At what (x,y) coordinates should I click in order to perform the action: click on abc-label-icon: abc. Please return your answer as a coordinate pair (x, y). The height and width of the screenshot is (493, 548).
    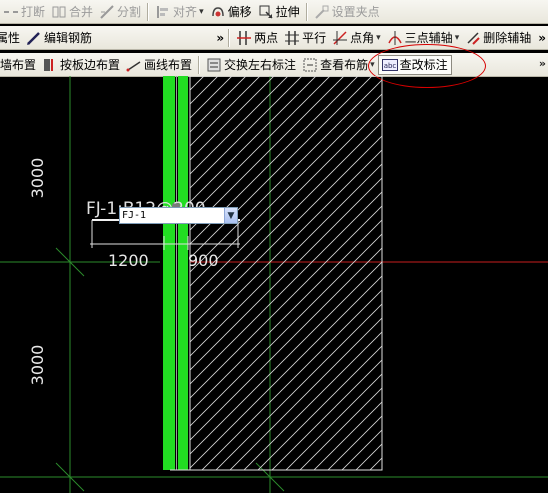
    Looking at the image, I should click on (389, 65).